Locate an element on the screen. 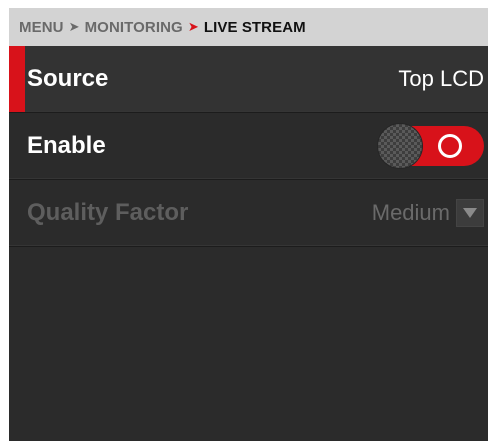 The image size is (488, 441). quality-factor-select: Medium is located at coordinates (430, 213).